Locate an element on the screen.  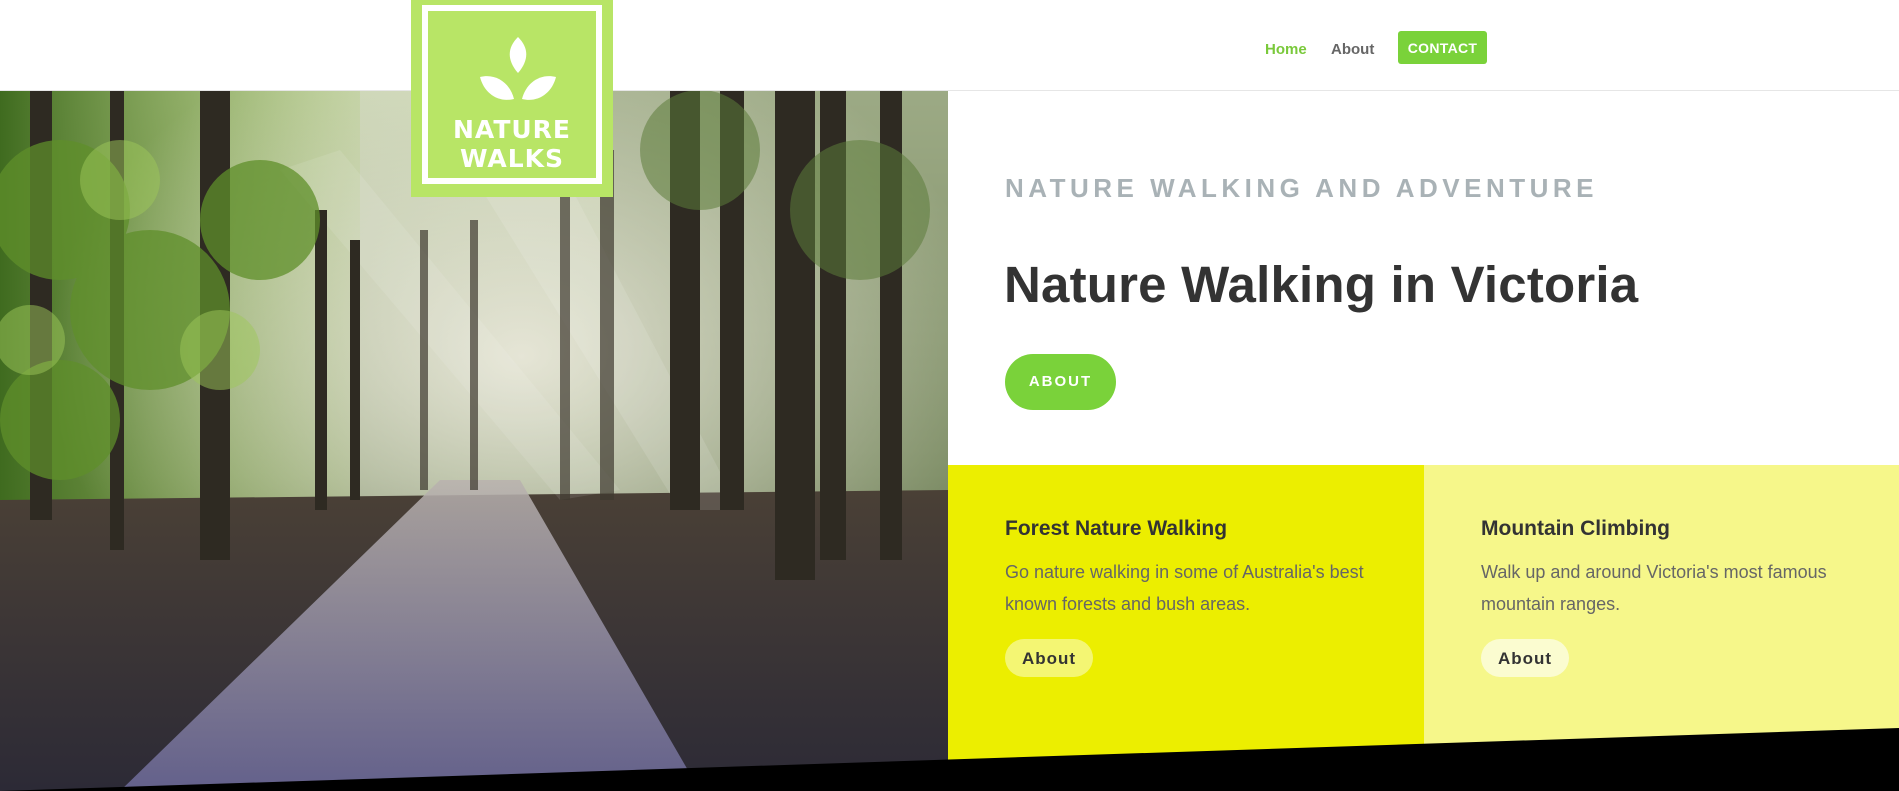
hero-eyebrow: NATURE WALKING AND ADVENTURE is located at coordinates (1302, 188).